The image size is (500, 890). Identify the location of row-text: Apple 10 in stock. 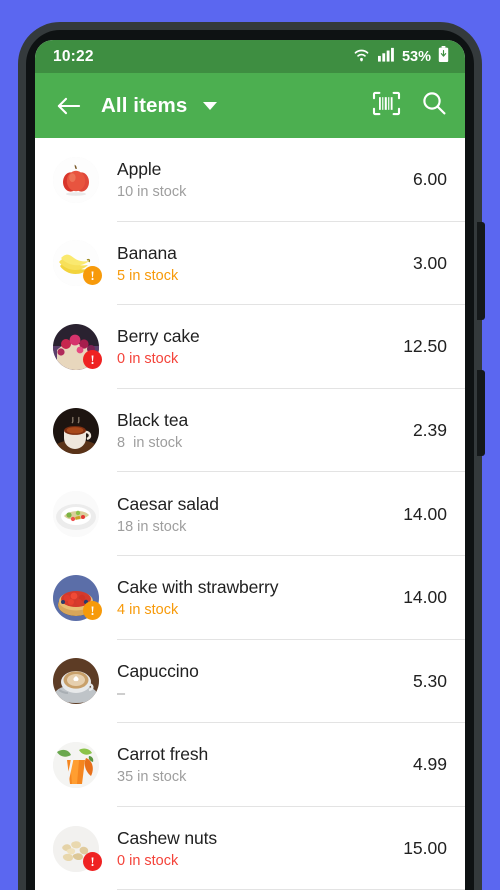
(265, 179).